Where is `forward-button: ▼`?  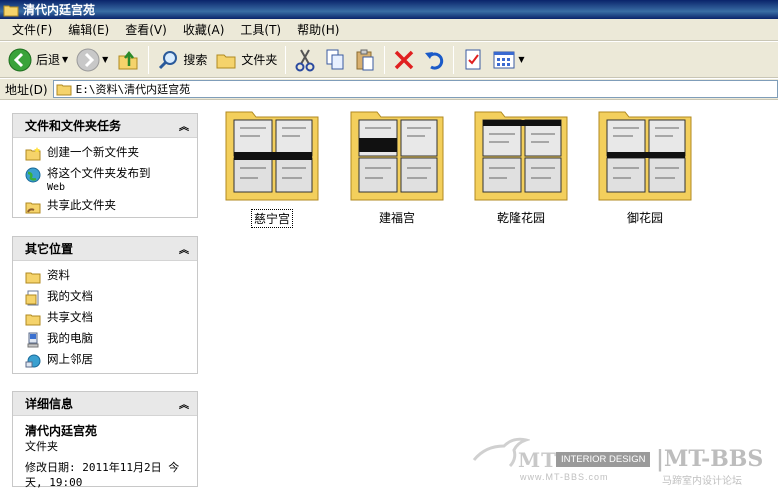
forward-button: ▼ is located at coordinates (92, 60).